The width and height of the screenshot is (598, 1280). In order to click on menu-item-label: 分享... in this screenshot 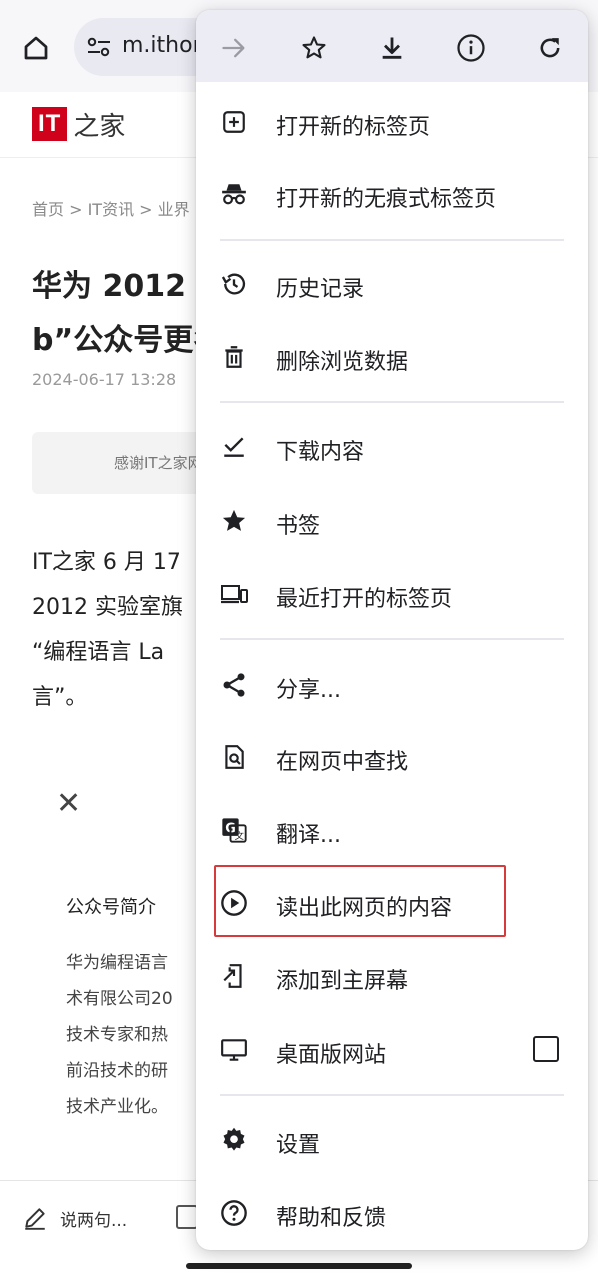, I will do `click(308, 690)`.